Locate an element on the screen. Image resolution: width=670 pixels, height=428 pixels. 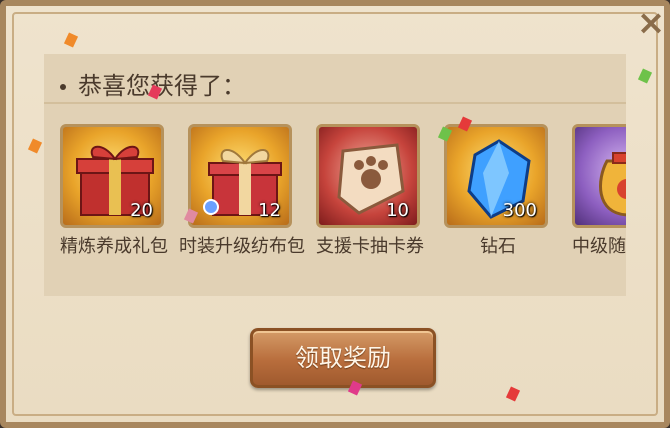
reward-item-diamond: 300 钻石 is located at coordinates (498, 209).